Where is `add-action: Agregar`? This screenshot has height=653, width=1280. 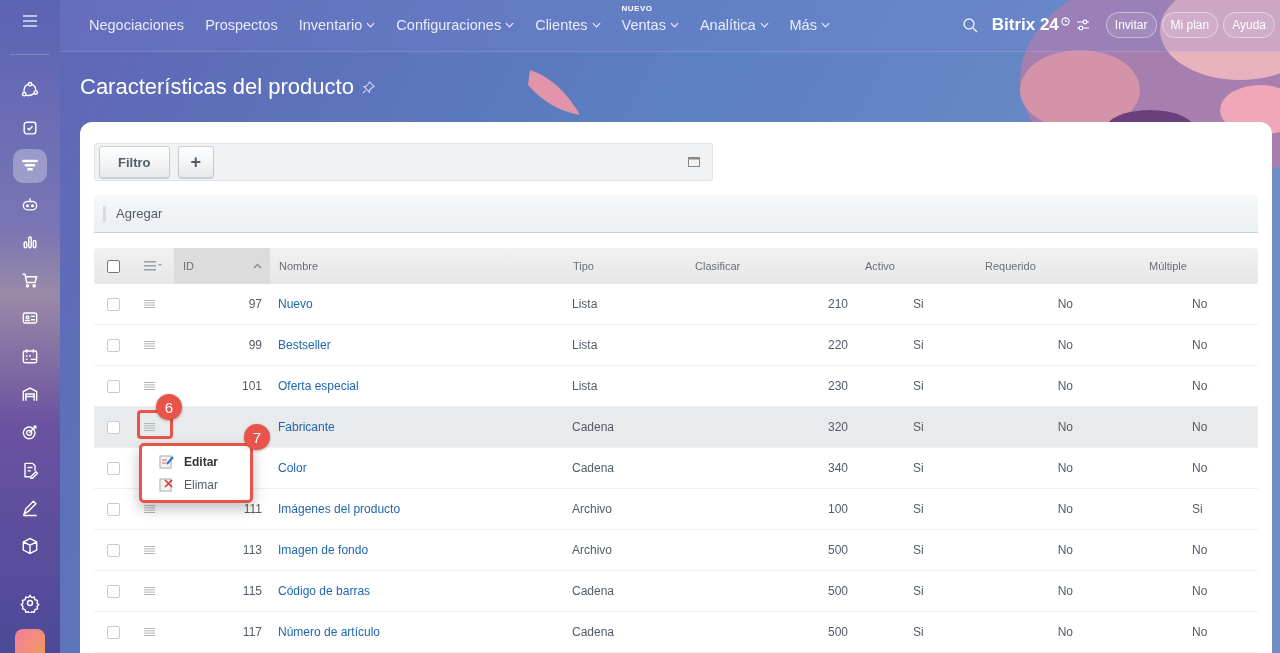
add-action: Agregar is located at coordinates (139, 213).